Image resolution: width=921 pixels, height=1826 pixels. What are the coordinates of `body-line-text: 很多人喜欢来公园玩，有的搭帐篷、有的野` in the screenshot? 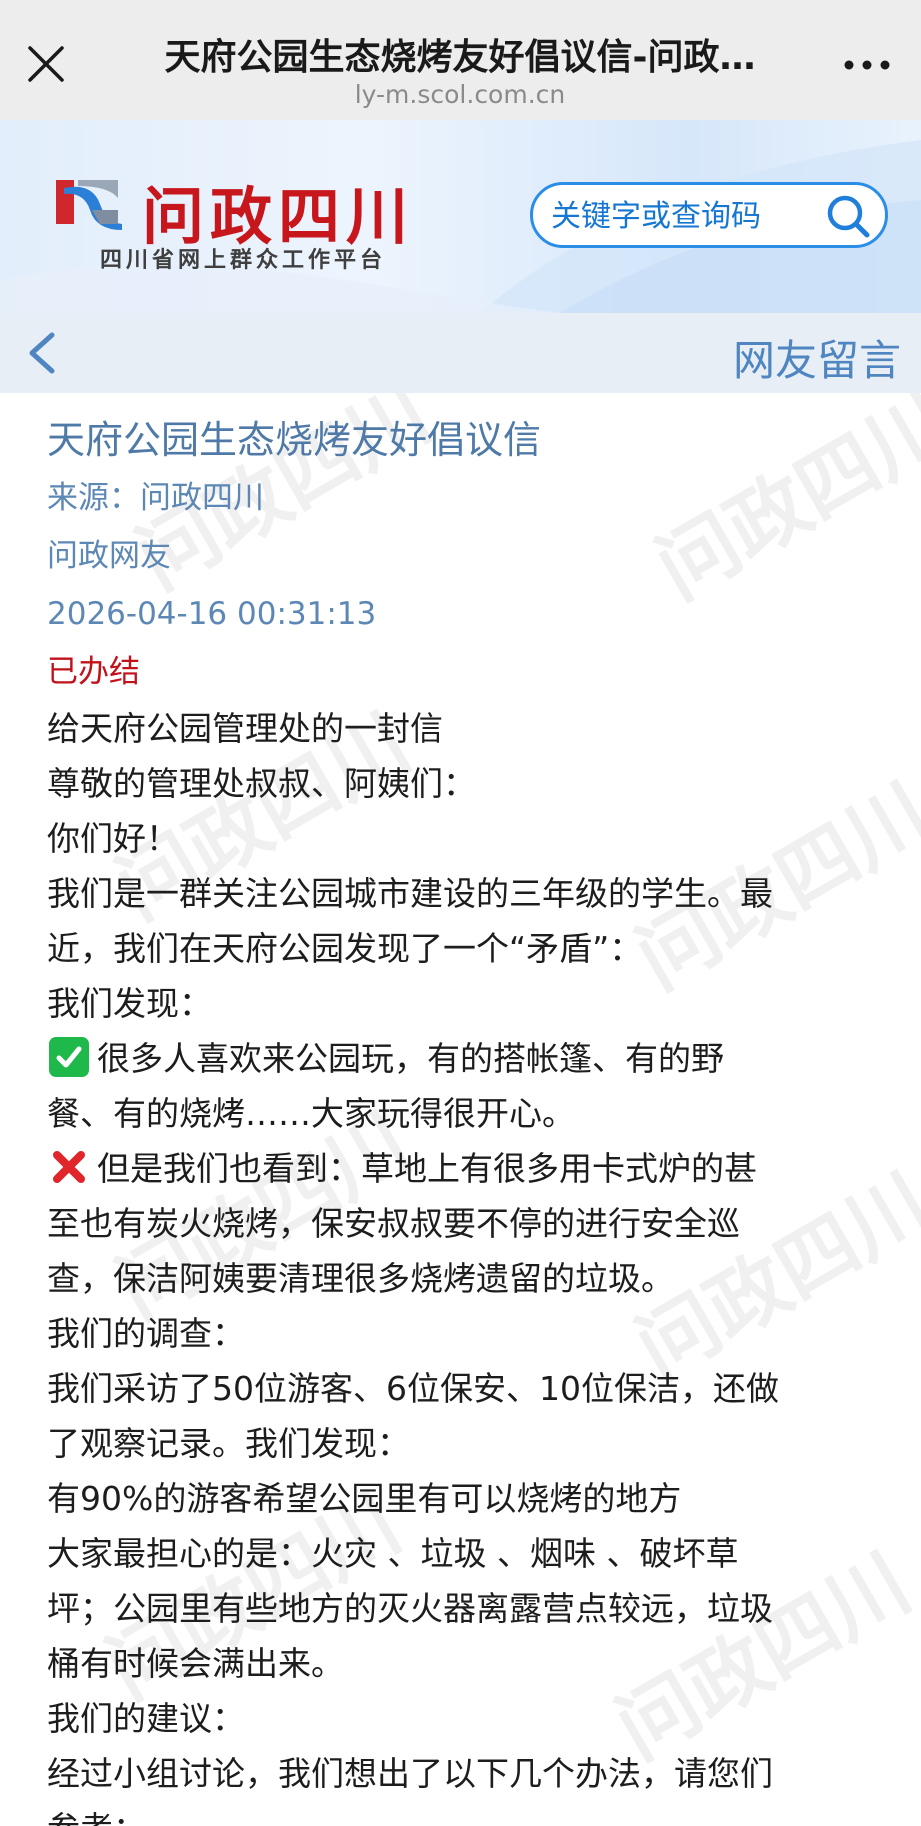 It's located at (410, 1058).